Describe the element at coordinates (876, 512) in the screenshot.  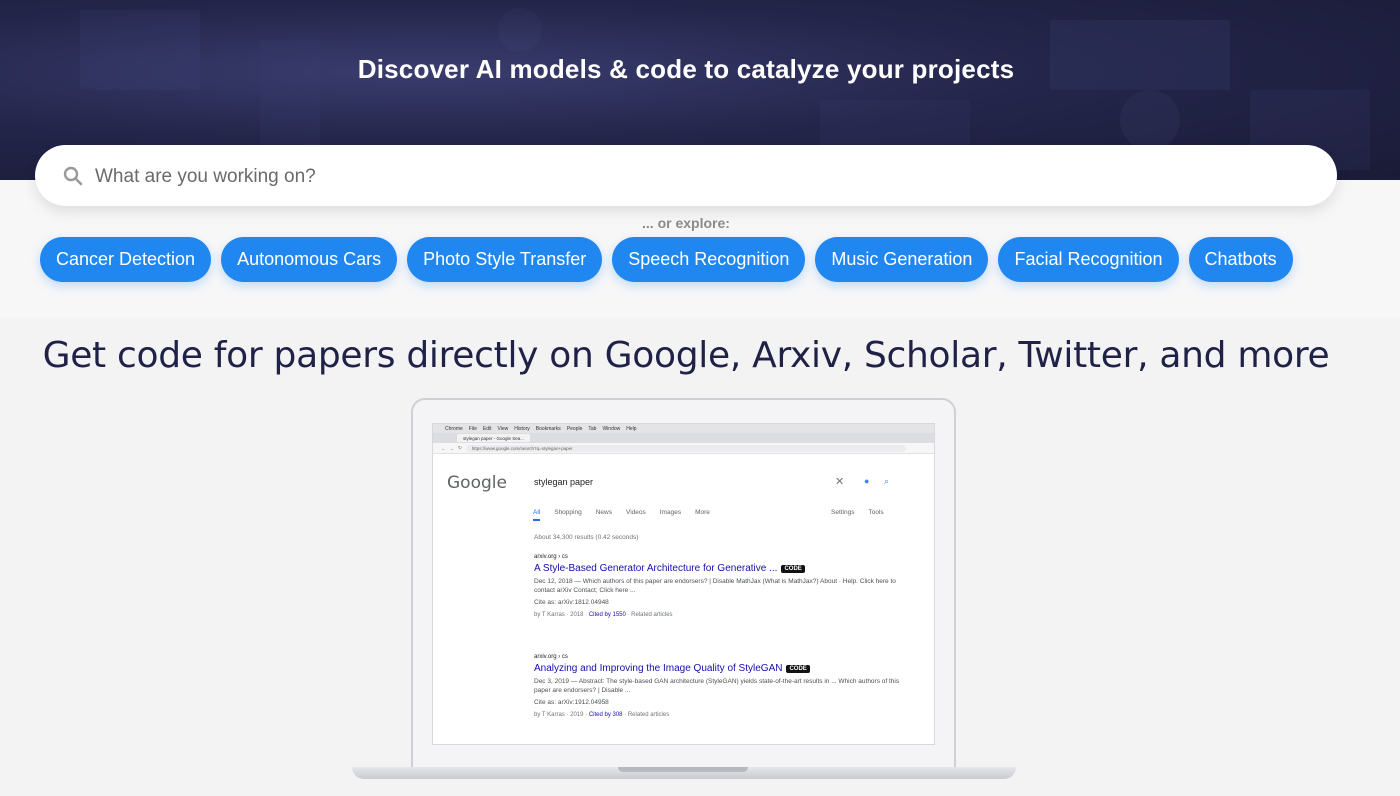
I see `google-tools-link: Tools` at that location.